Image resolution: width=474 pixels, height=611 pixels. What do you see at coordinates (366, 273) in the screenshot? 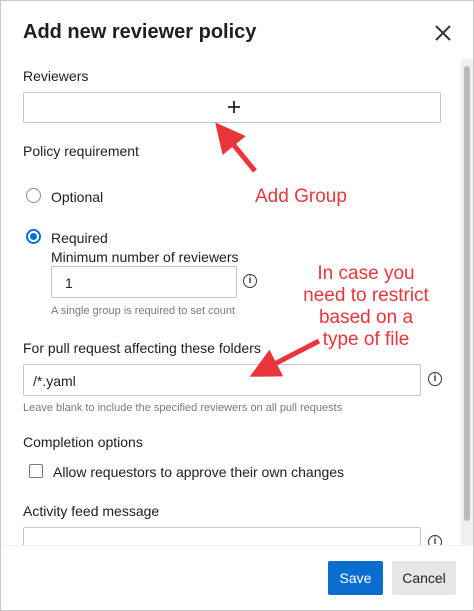
I see `restrict-annotation-line-1: In case you` at bounding box center [366, 273].